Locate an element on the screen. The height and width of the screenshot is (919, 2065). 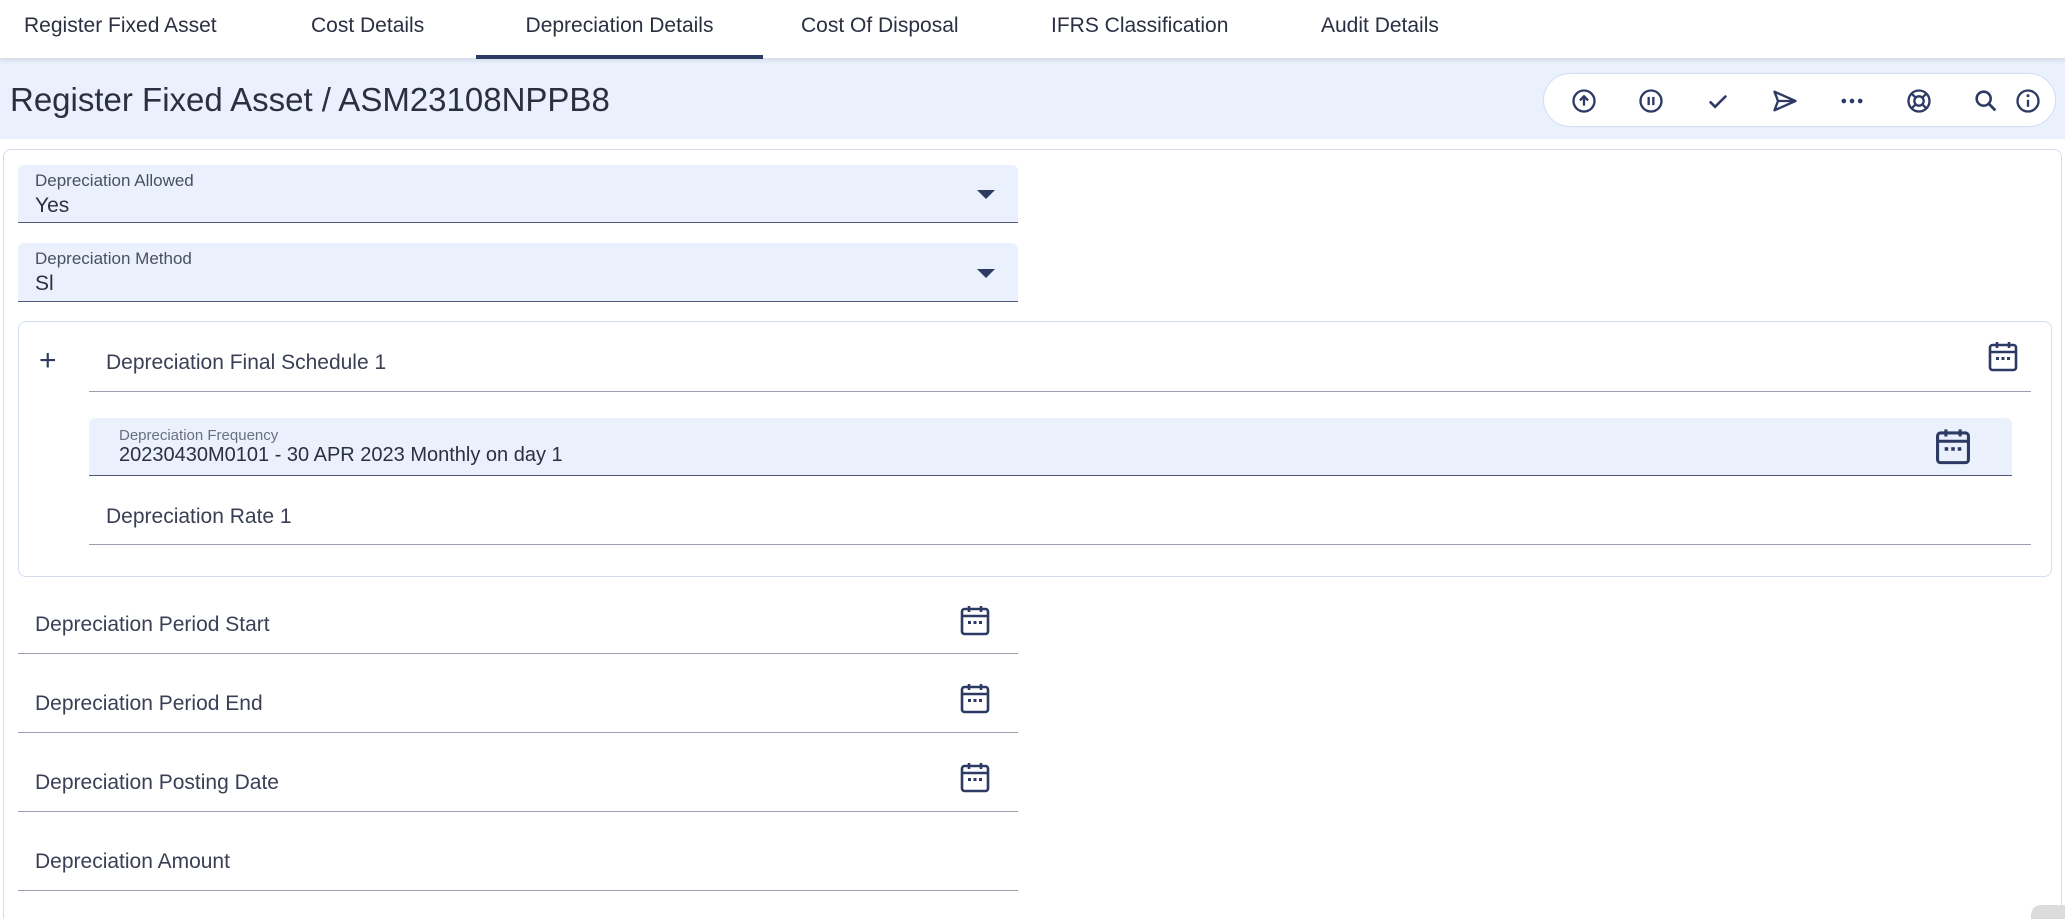
depreciation-method-select: Depreciation Method Sl is located at coordinates (518, 272).